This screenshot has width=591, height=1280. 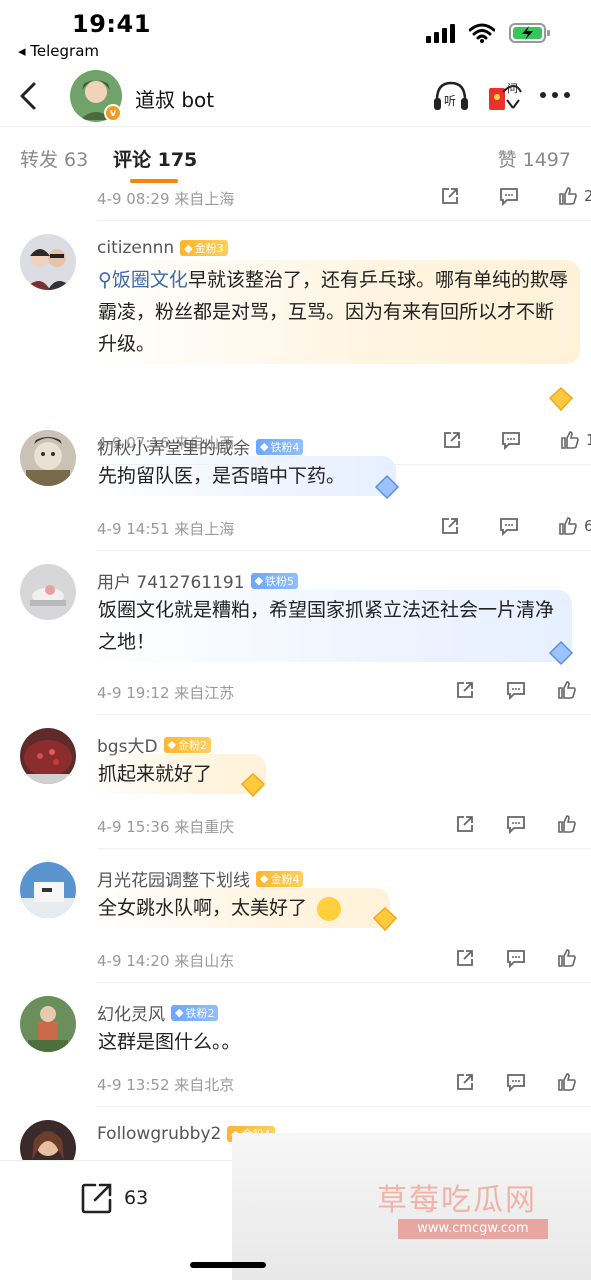 What do you see at coordinates (166, 529) in the screenshot?
I see `comment-meta: 4-9 14:51 来自上海` at bounding box center [166, 529].